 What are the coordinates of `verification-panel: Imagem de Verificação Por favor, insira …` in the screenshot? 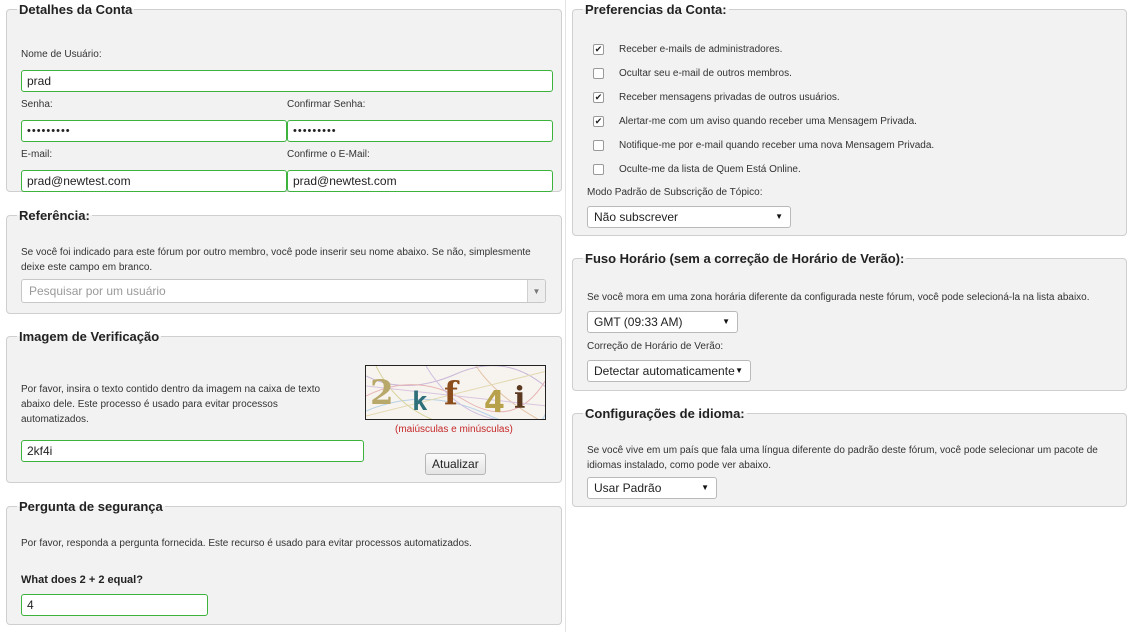 It's located at (284, 406).